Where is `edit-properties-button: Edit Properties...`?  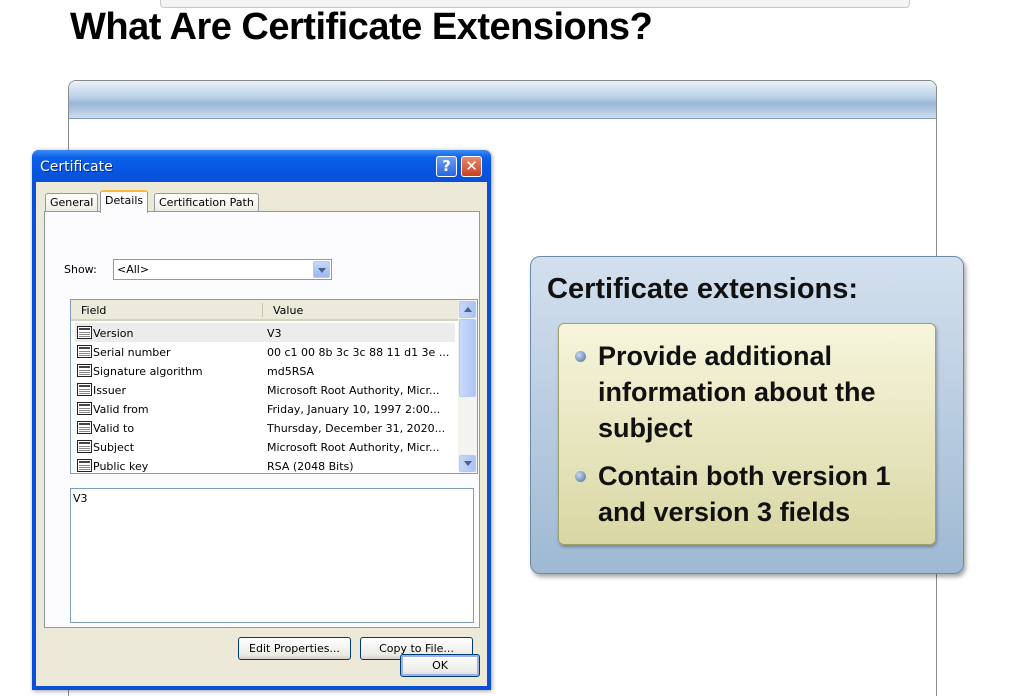 edit-properties-button: Edit Properties... is located at coordinates (294, 648).